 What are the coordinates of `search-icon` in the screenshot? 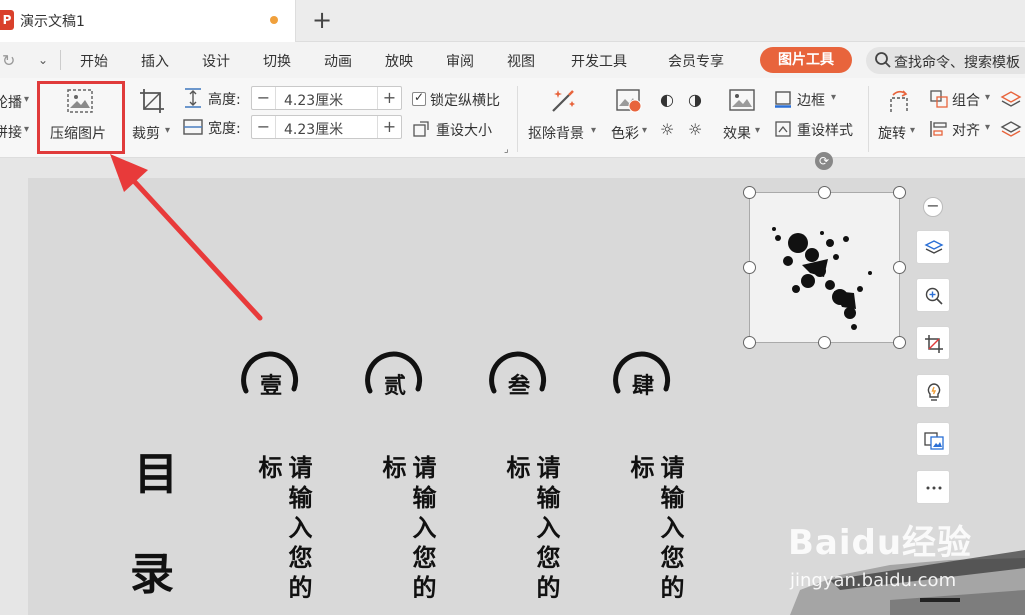 It's located at (883, 60).